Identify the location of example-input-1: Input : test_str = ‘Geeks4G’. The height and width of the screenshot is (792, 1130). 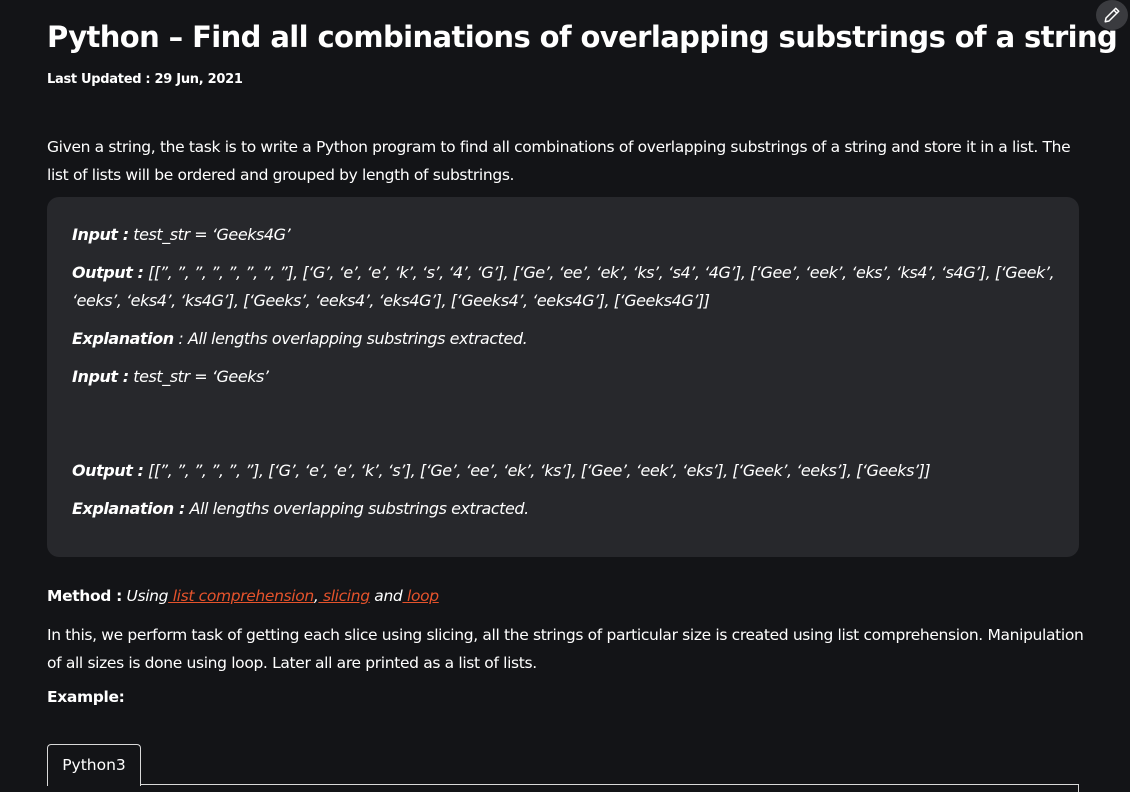
(567, 235).